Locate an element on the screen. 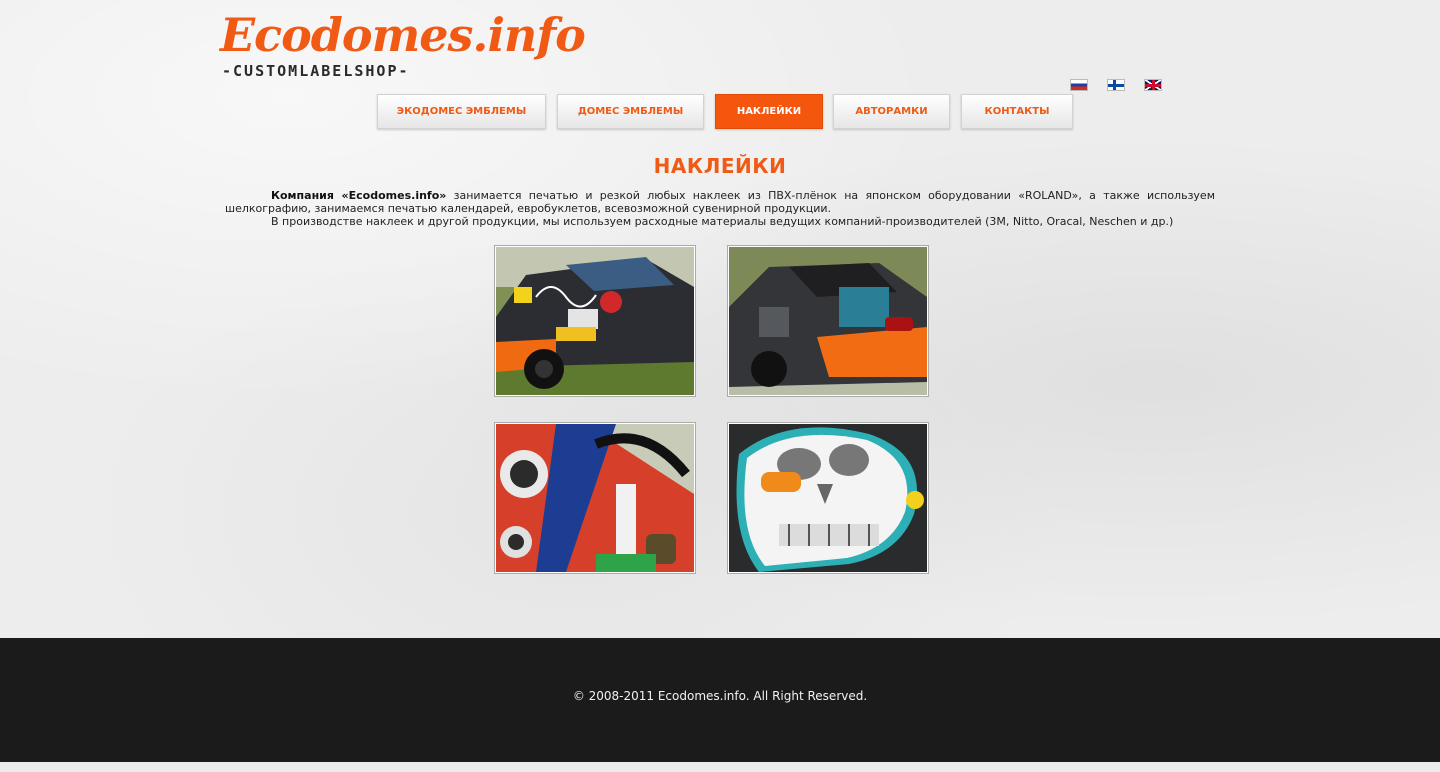  footer-bottom-strip is located at coordinates (720, 767).